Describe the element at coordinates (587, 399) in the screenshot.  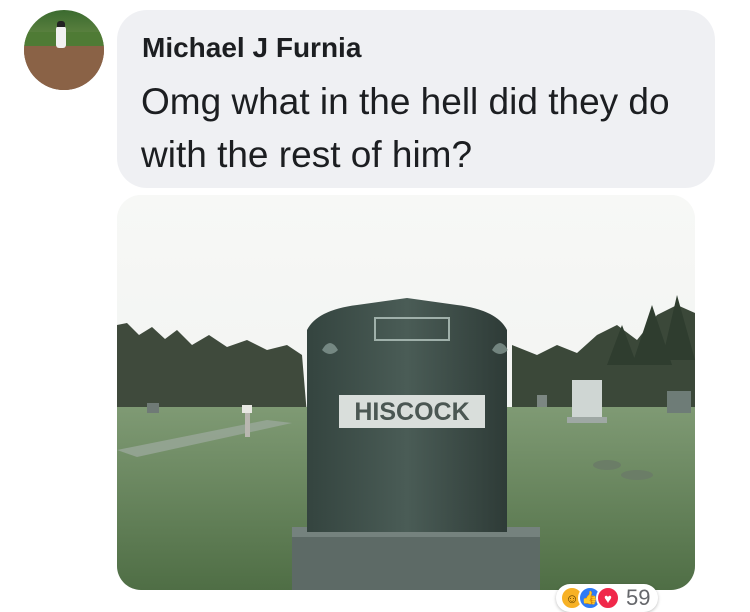
I see `distant-headstone` at that location.